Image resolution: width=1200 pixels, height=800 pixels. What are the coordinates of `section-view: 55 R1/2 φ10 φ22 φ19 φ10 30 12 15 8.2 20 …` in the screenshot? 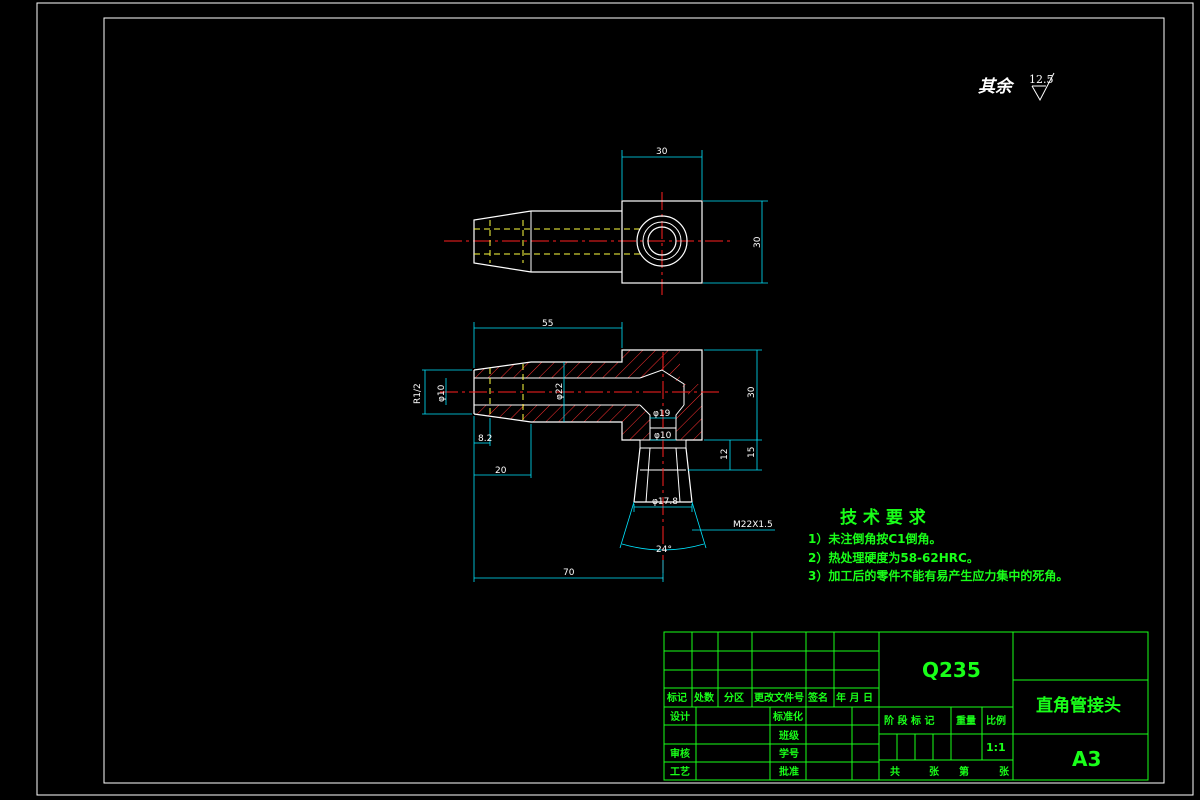 It's located at (594, 450).